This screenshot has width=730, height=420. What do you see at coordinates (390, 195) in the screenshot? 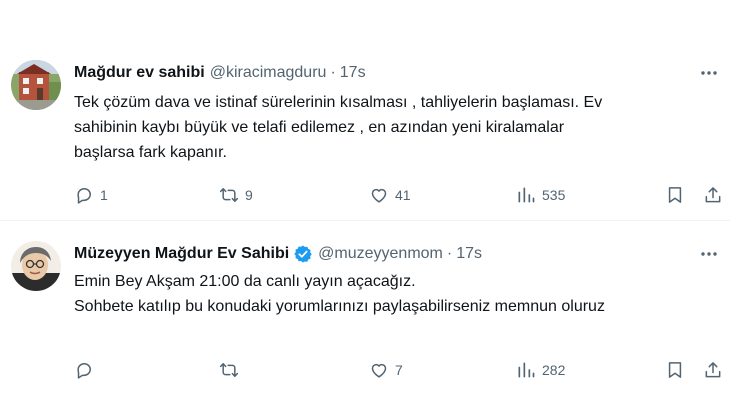
I see `like-button: 41` at bounding box center [390, 195].